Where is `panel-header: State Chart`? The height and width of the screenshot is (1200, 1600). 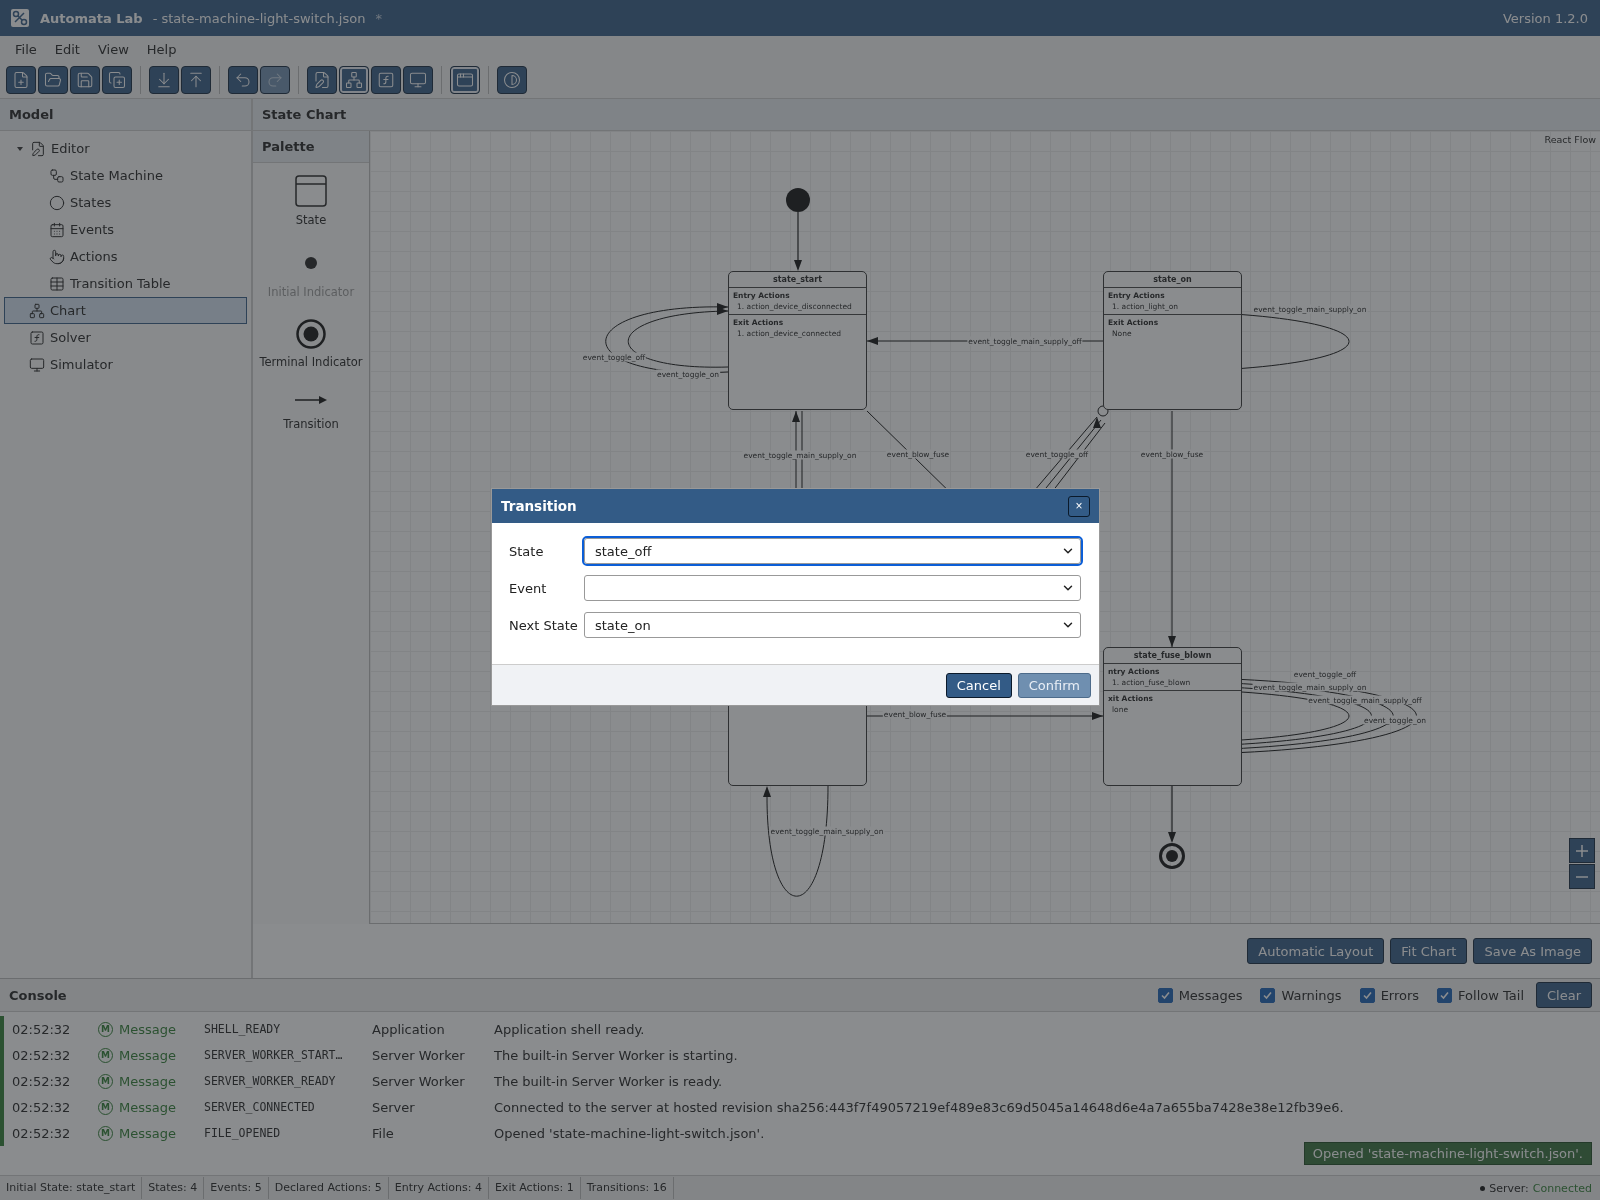
panel-header: State Chart is located at coordinates (926, 115).